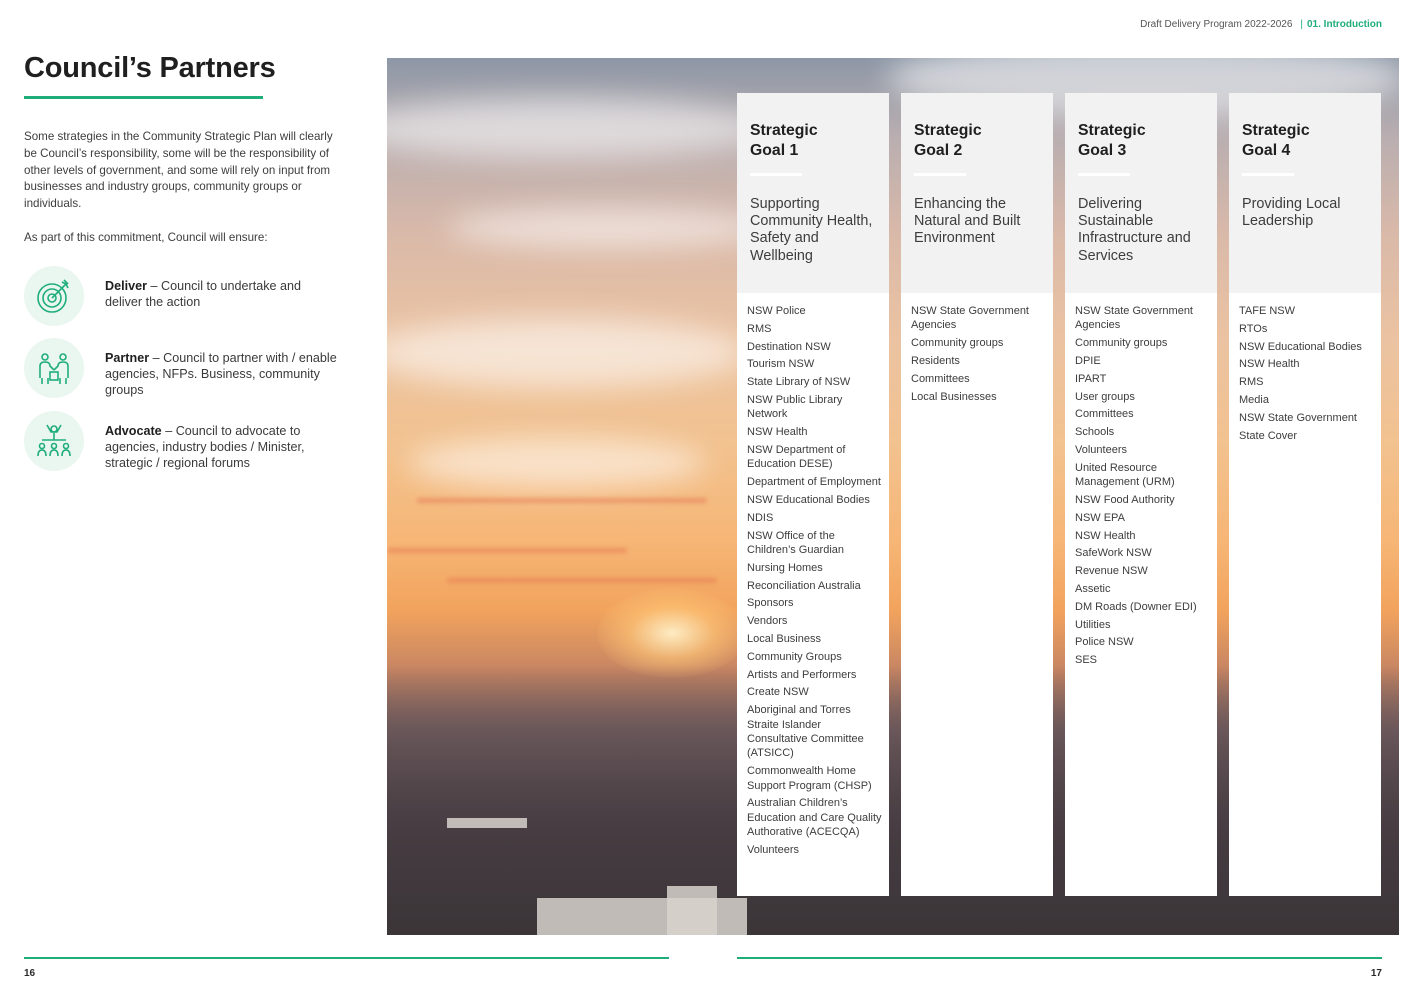 The width and height of the screenshot is (1406, 989). What do you see at coordinates (1251, 382) in the screenshot?
I see `partner-item: RMS` at bounding box center [1251, 382].